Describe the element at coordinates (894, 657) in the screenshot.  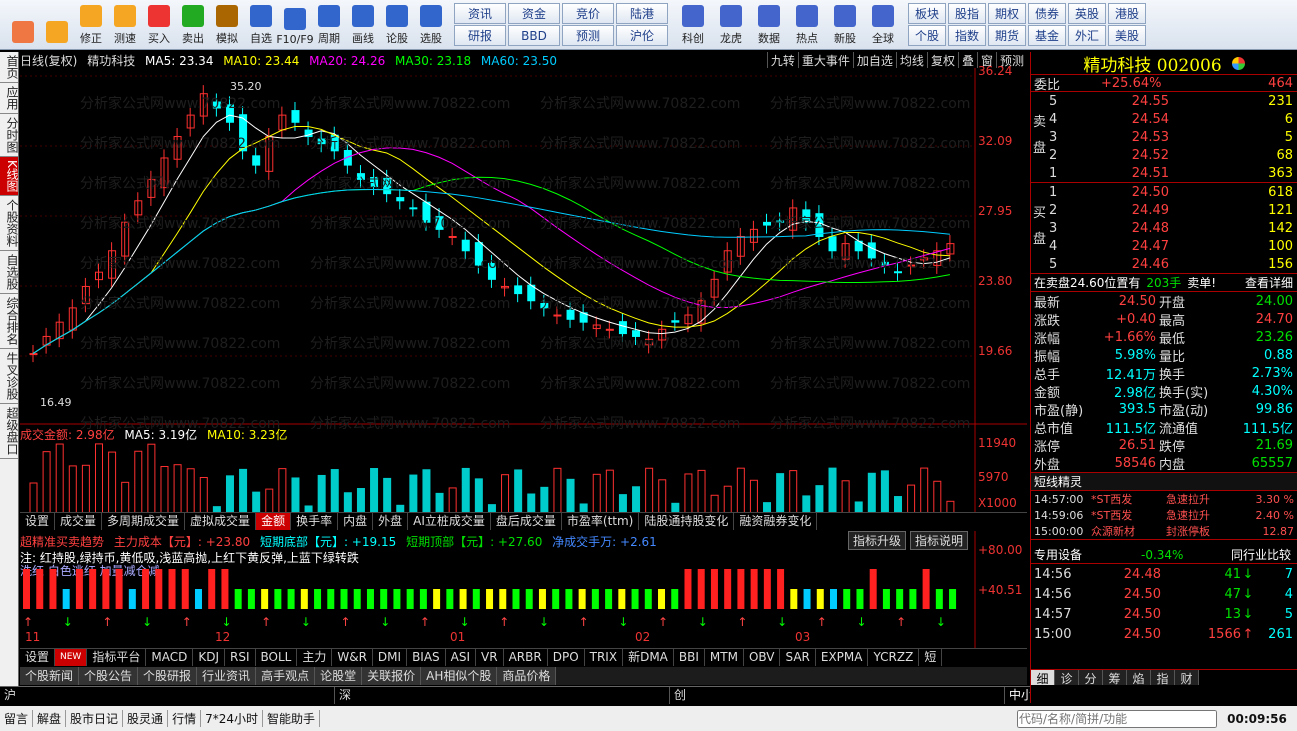
I see `indicator-tab: YCRZZ` at that location.